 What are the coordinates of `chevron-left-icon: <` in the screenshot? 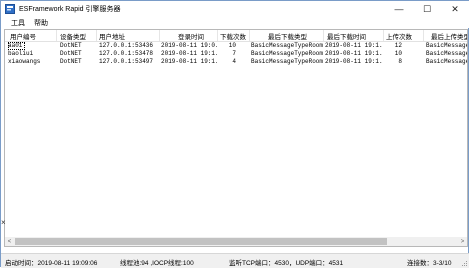 It's located at (9, 241).